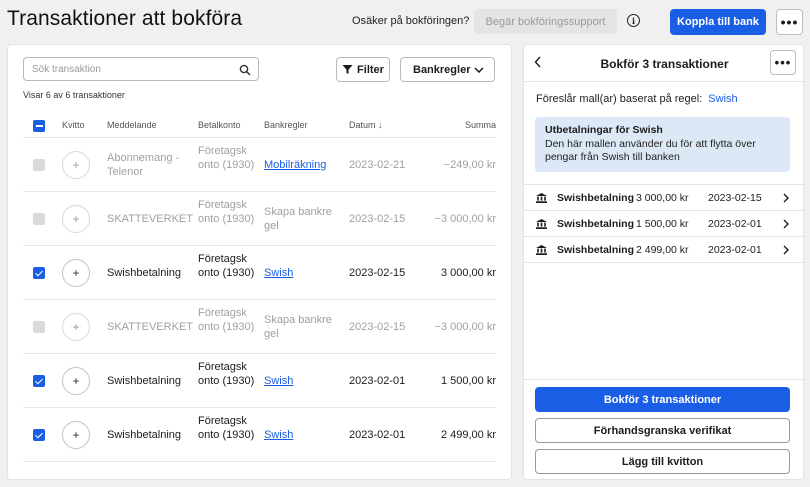  I want to click on unsure-text: Osäker på bokföringen?, so click(411, 21).